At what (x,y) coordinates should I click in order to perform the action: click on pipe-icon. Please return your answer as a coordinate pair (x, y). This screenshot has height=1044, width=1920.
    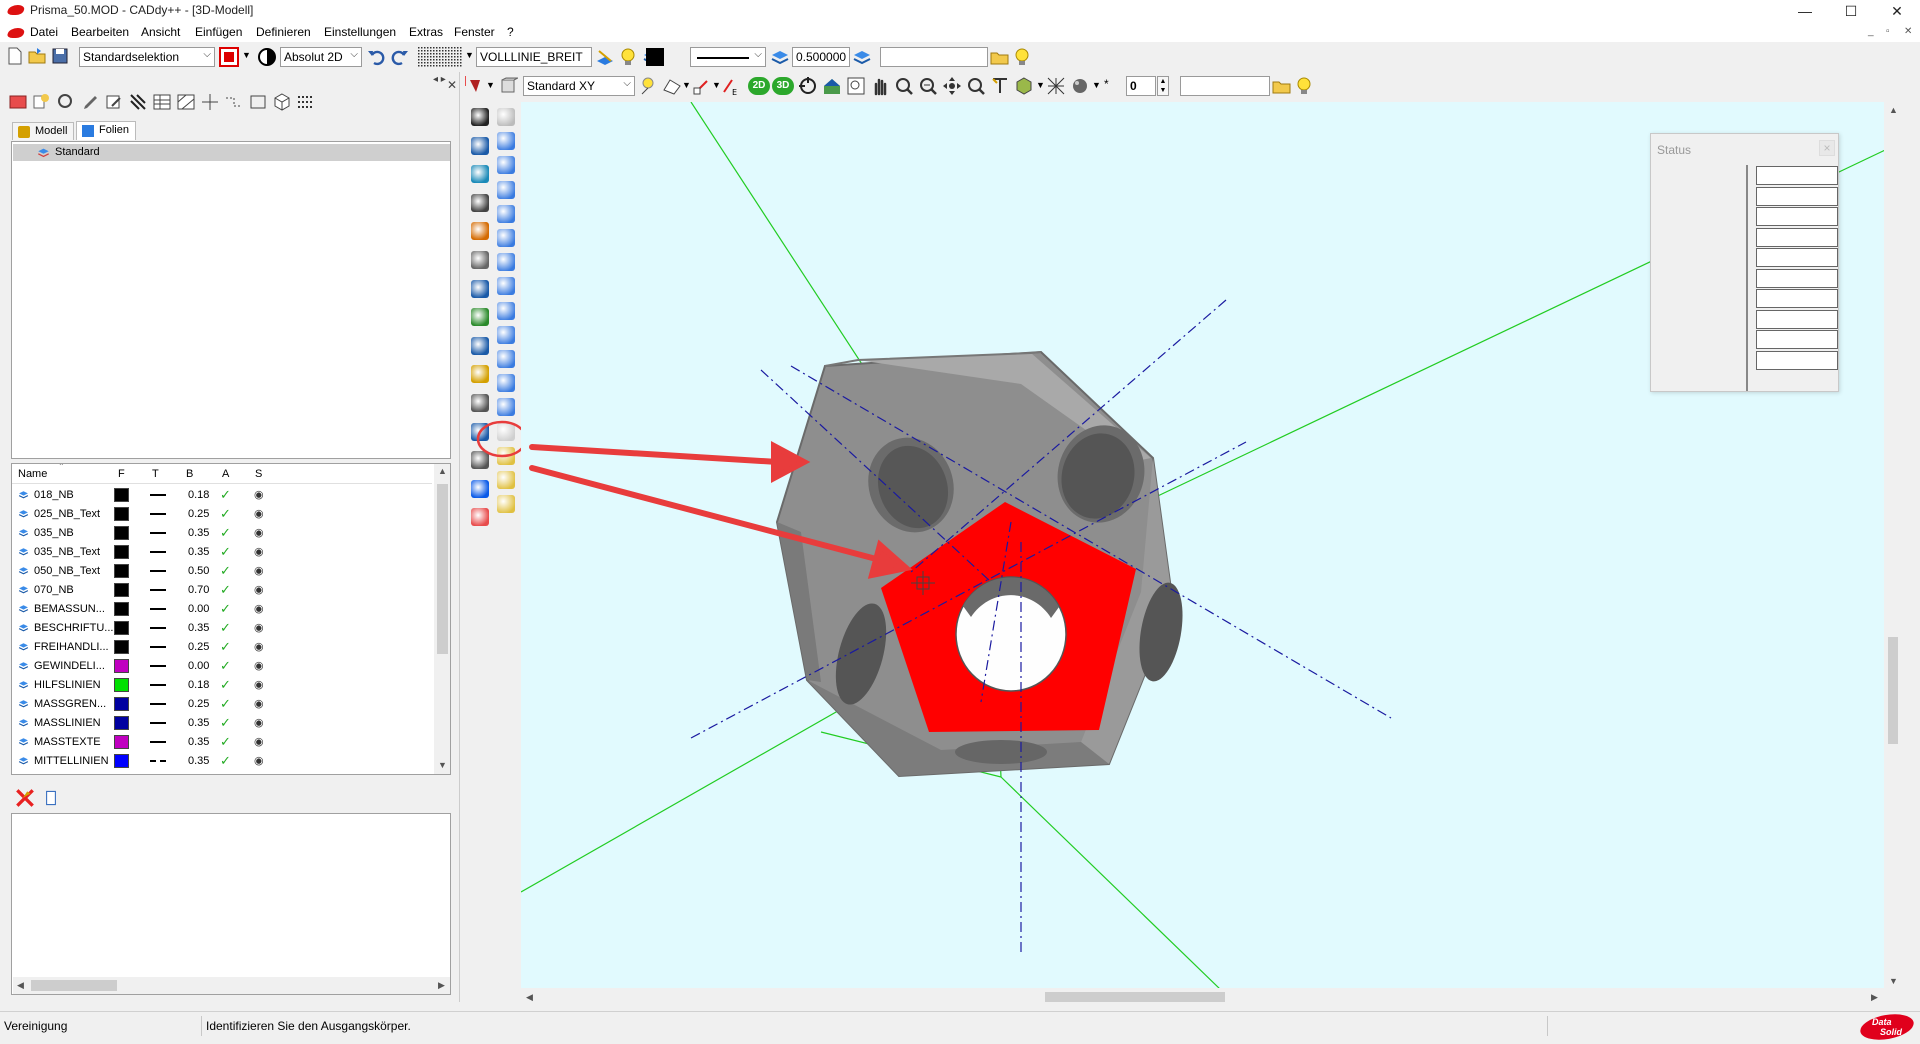
    Looking at the image, I should click on (506, 359).